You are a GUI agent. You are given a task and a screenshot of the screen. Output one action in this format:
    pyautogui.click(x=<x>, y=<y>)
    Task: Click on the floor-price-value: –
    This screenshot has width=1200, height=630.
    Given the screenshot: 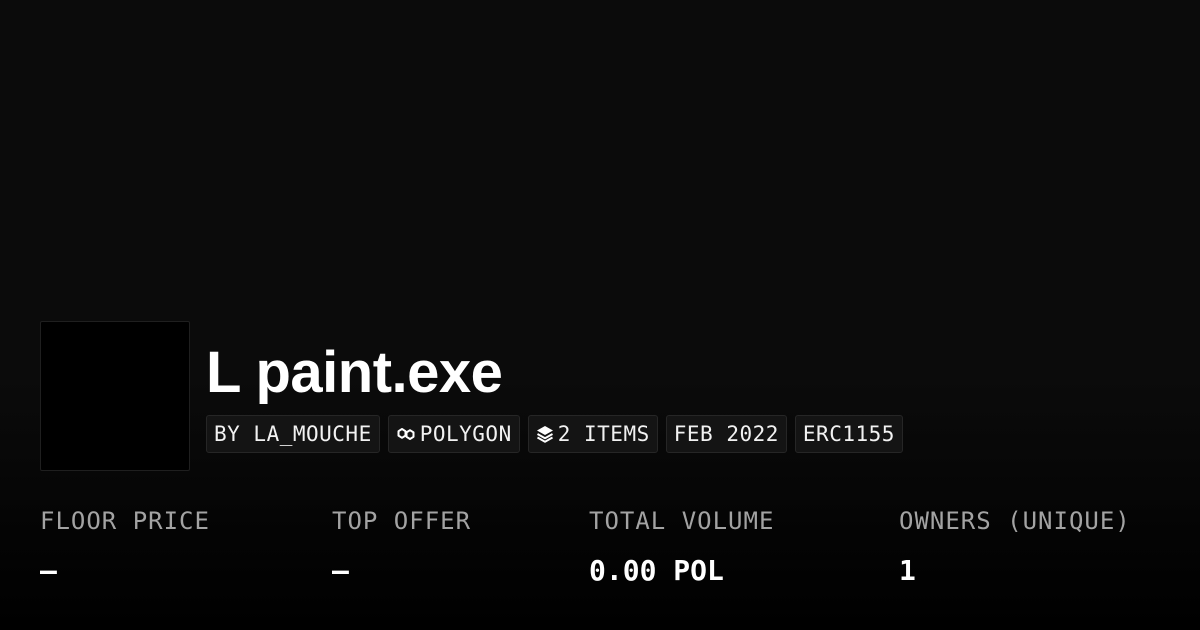 What is the action you would take?
    pyautogui.click(x=48, y=570)
    